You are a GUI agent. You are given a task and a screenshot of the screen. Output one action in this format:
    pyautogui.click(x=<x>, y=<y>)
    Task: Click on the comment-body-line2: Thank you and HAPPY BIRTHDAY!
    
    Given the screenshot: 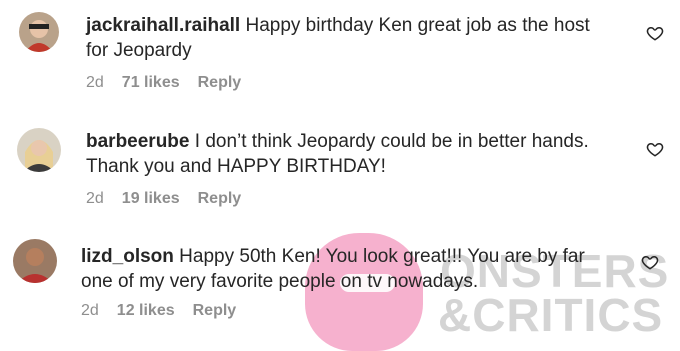 What is the action you would take?
    pyautogui.click(x=236, y=166)
    